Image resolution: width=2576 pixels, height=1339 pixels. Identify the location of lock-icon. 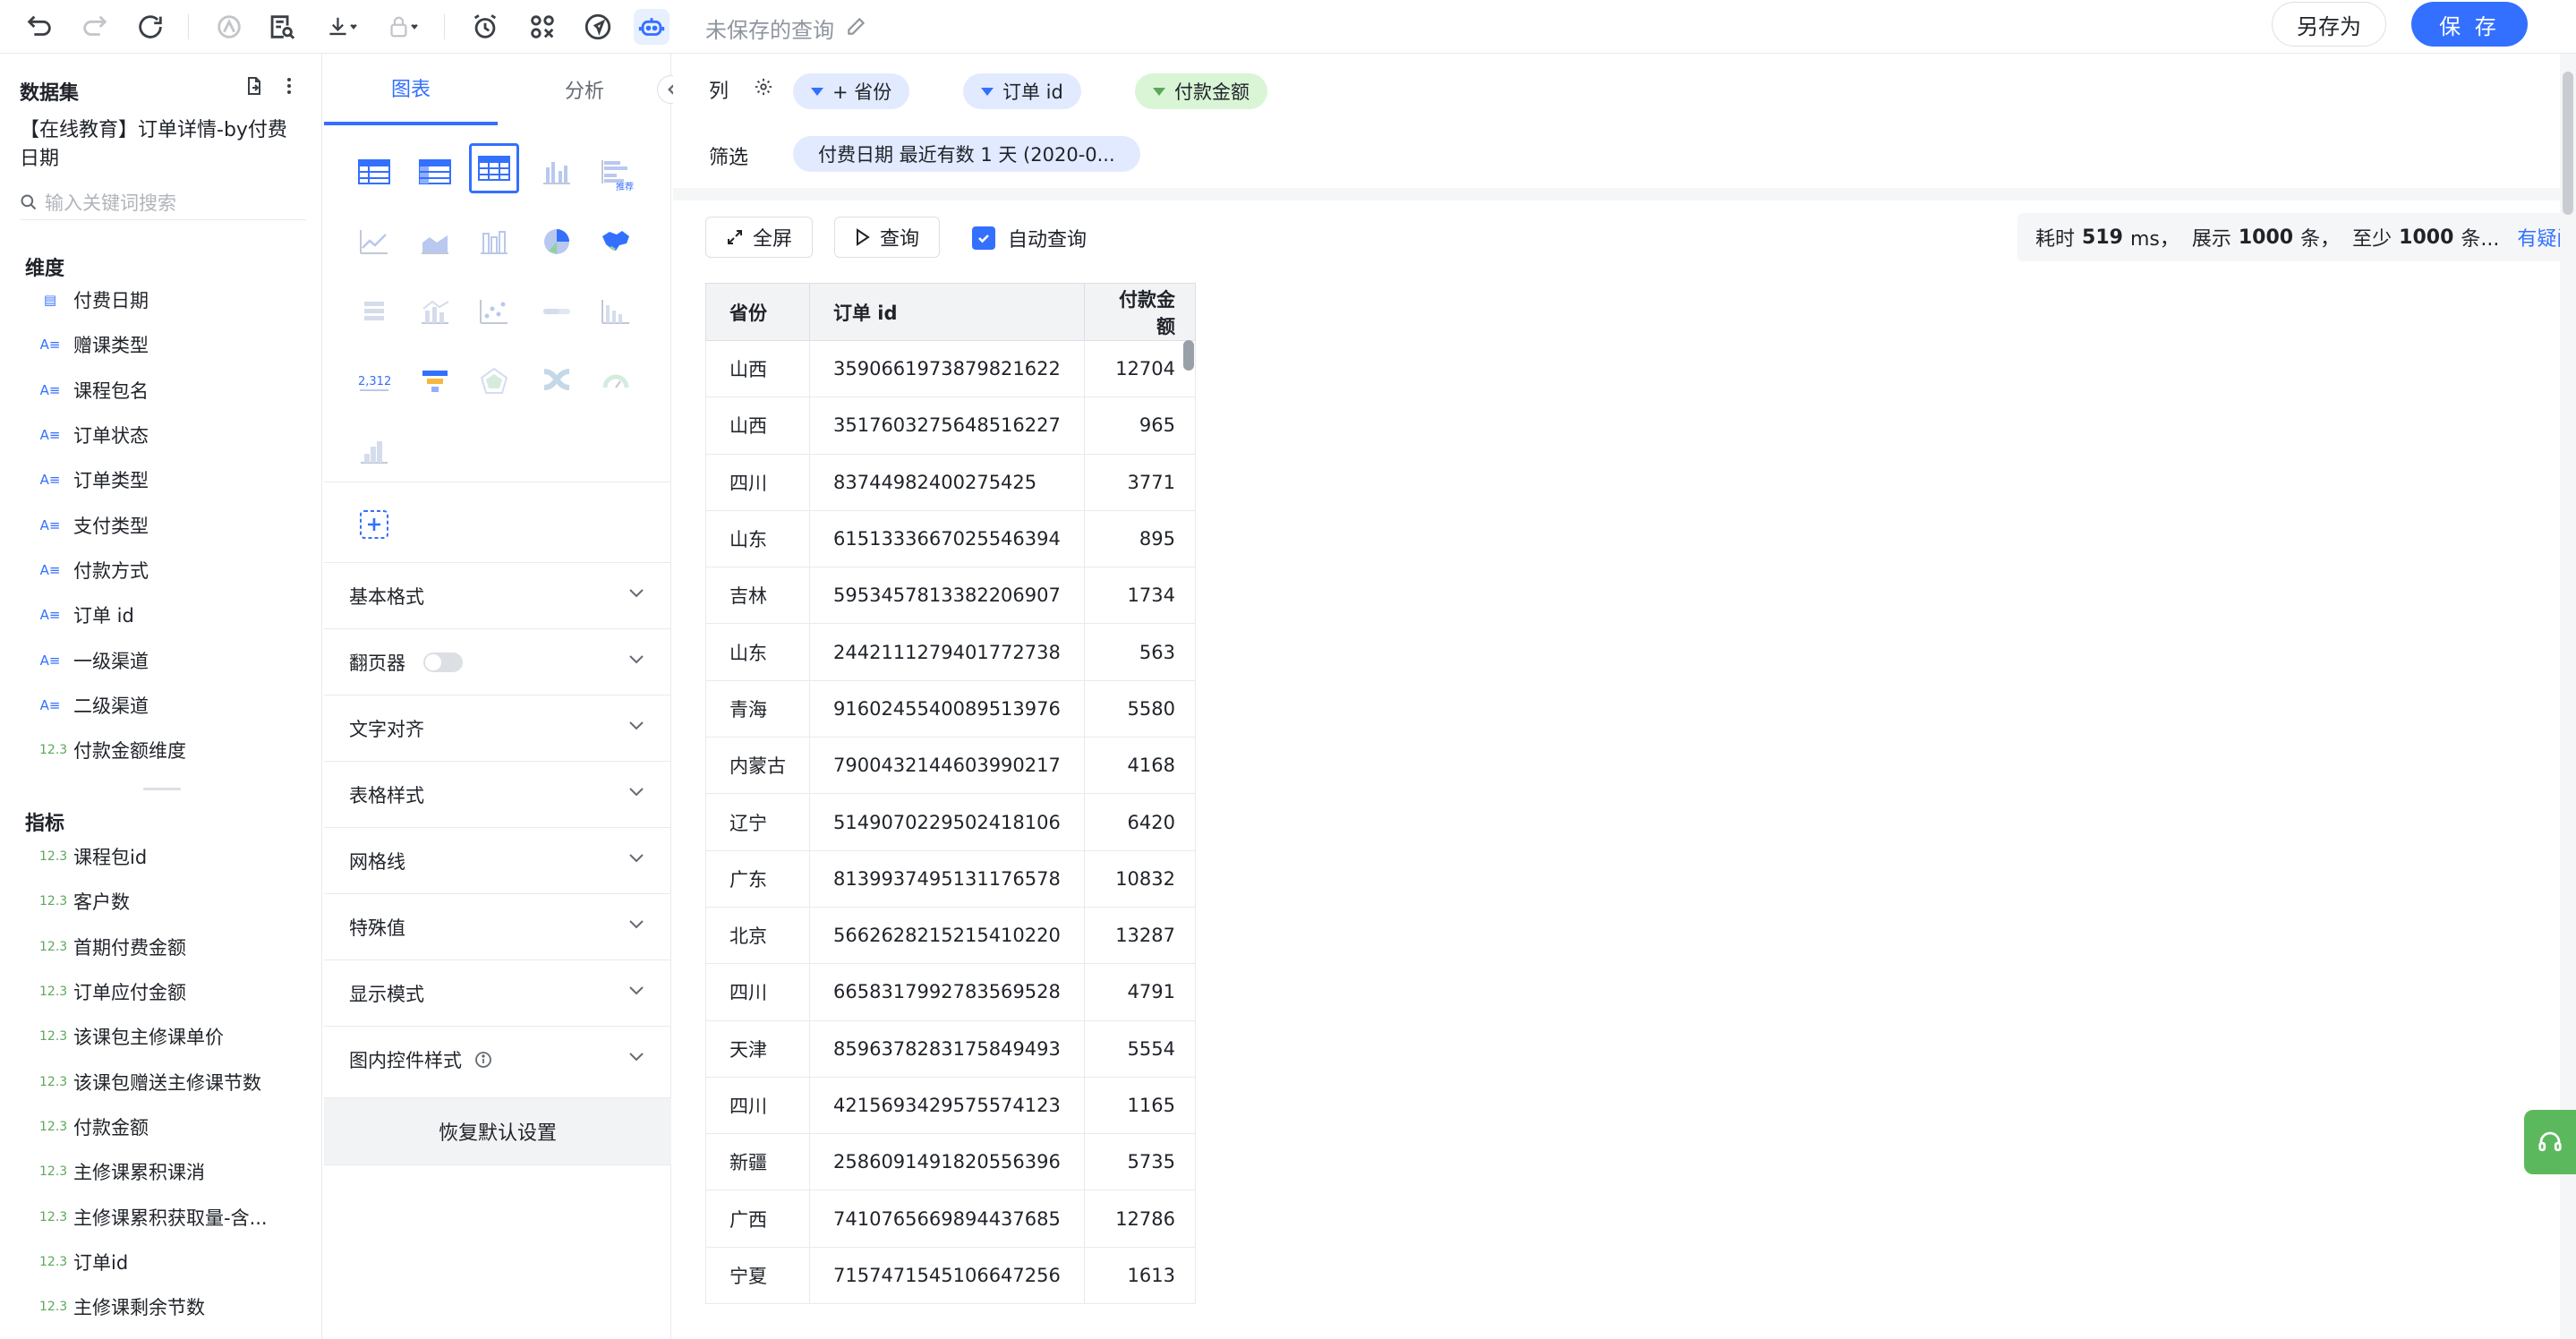
(403, 27).